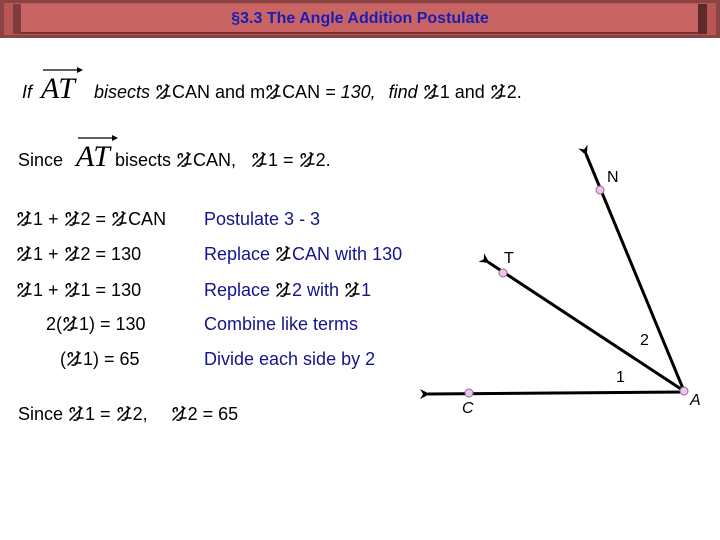 This screenshot has width=720, height=540. What do you see at coordinates (684, 391) in the screenshot?
I see `point-a` at bounding box center [684, 391].